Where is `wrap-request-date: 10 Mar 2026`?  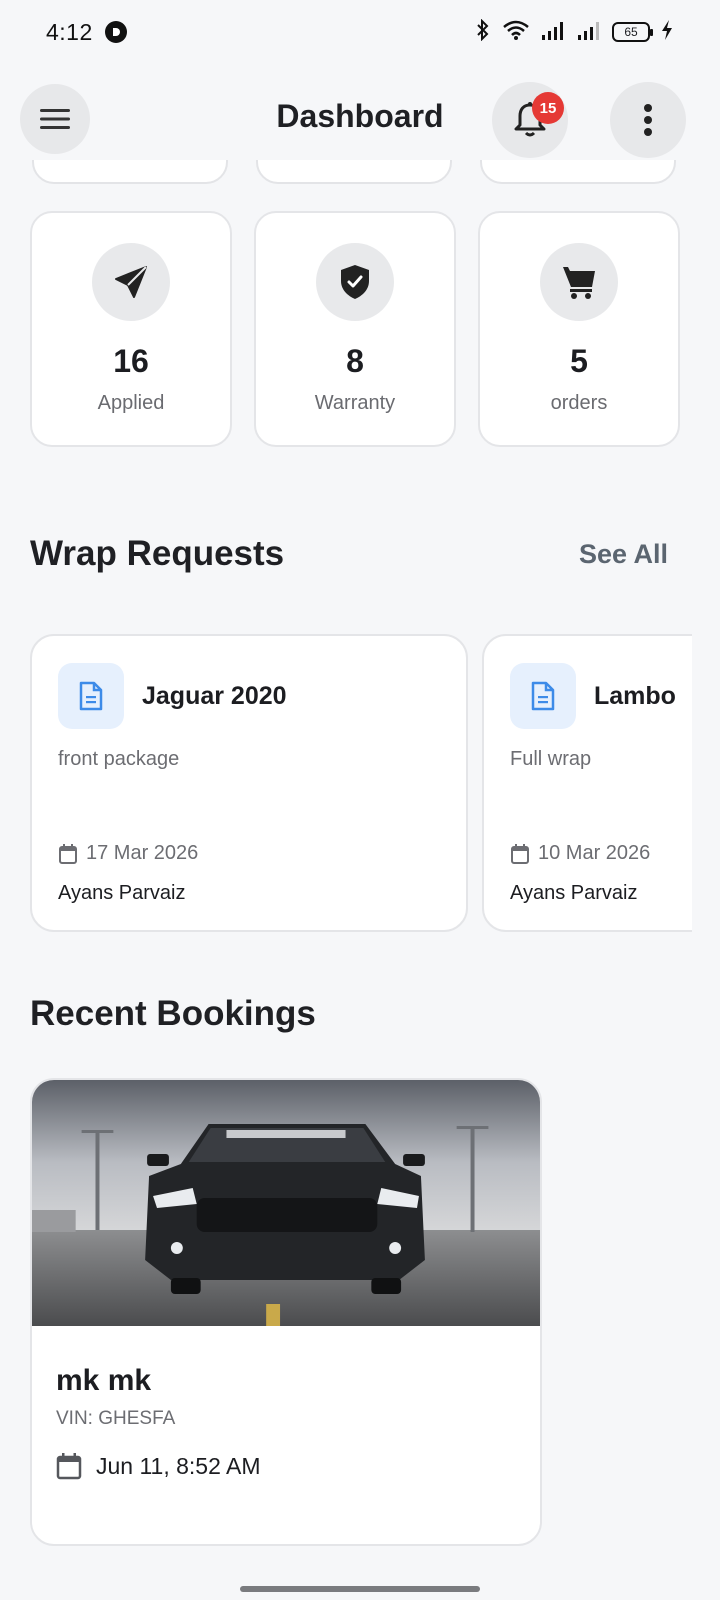
wrap-request-date: 10 Mar 2026 is located at coordinates (594, 853).